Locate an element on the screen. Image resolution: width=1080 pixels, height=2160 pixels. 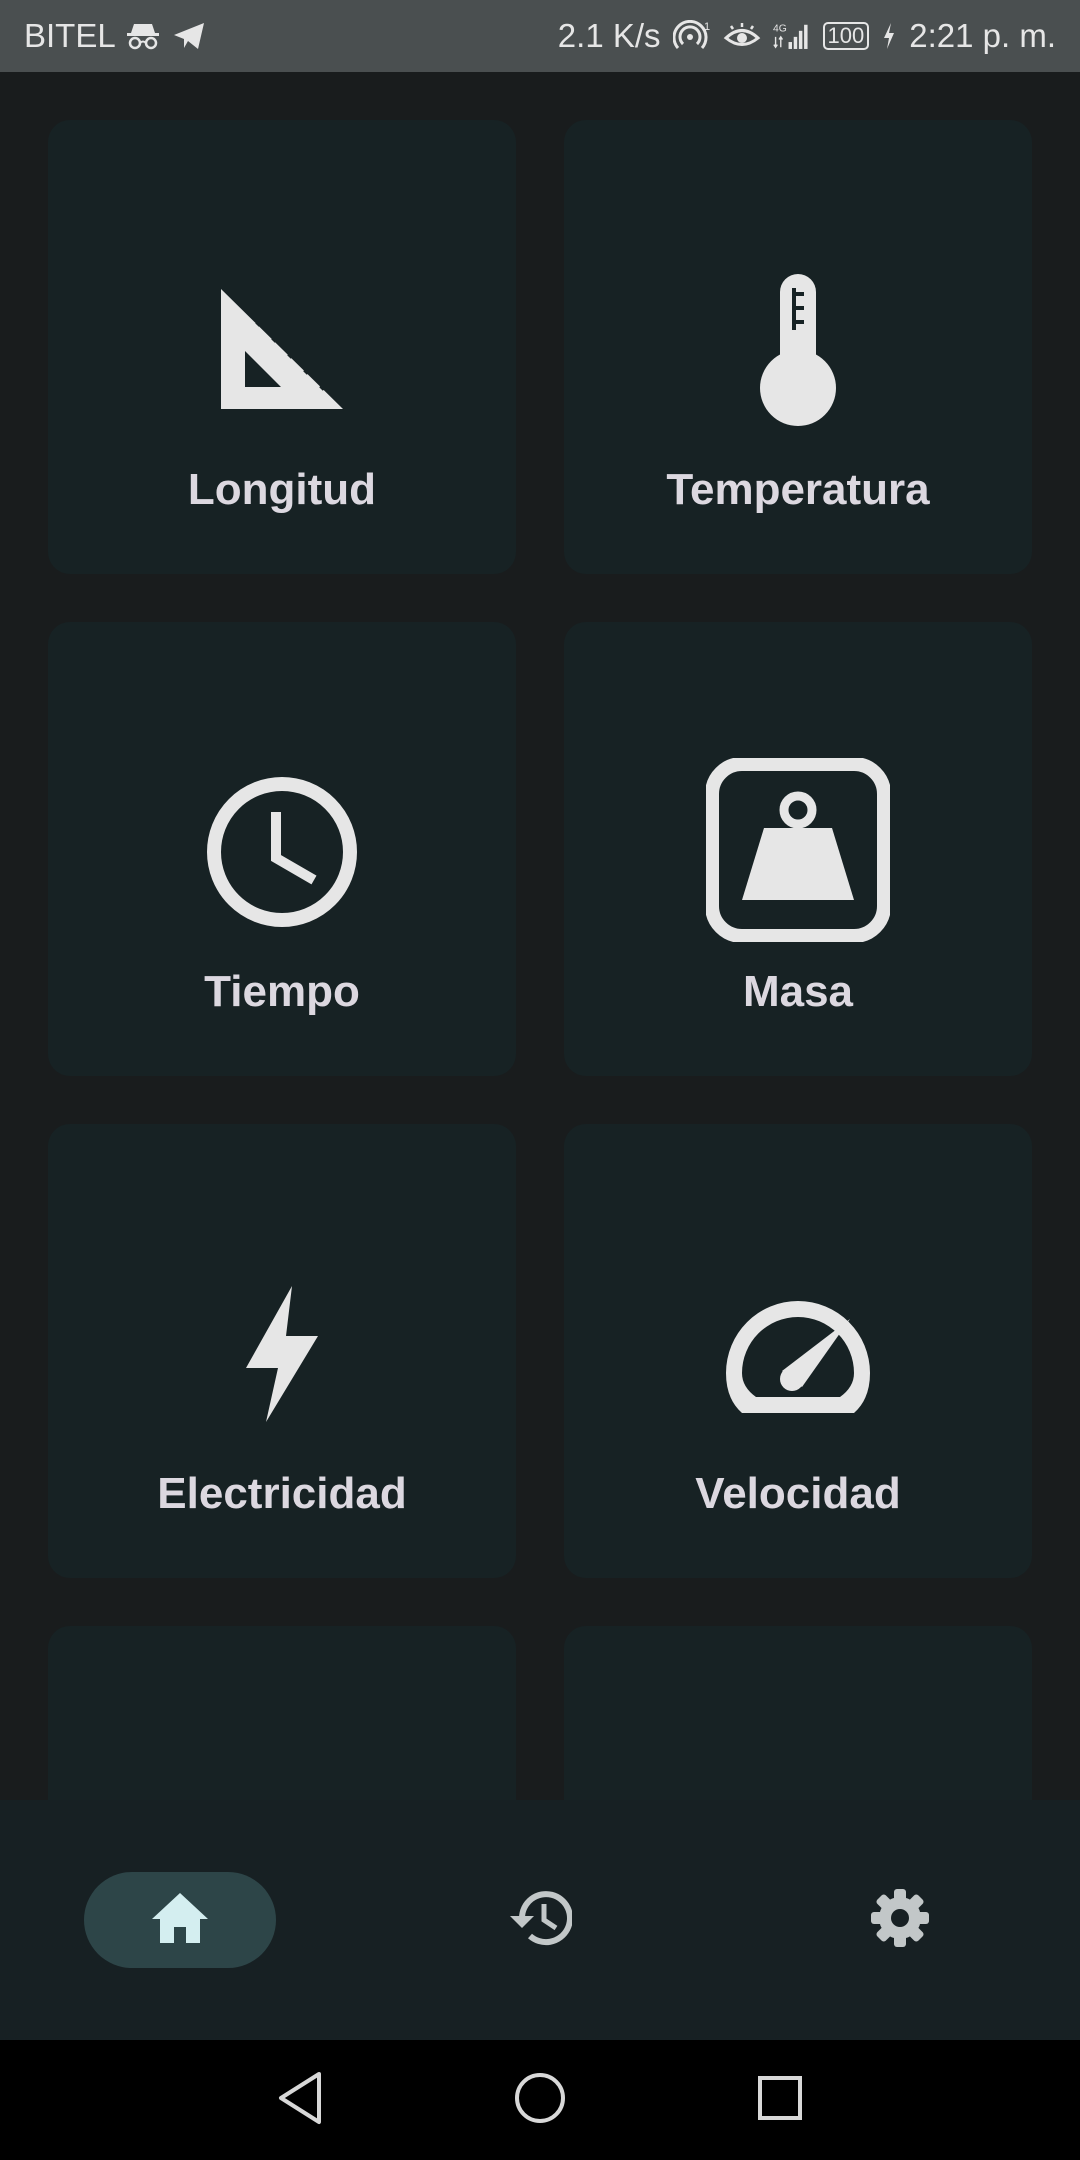
lightning-icon is located at coordinates (282, 1354).